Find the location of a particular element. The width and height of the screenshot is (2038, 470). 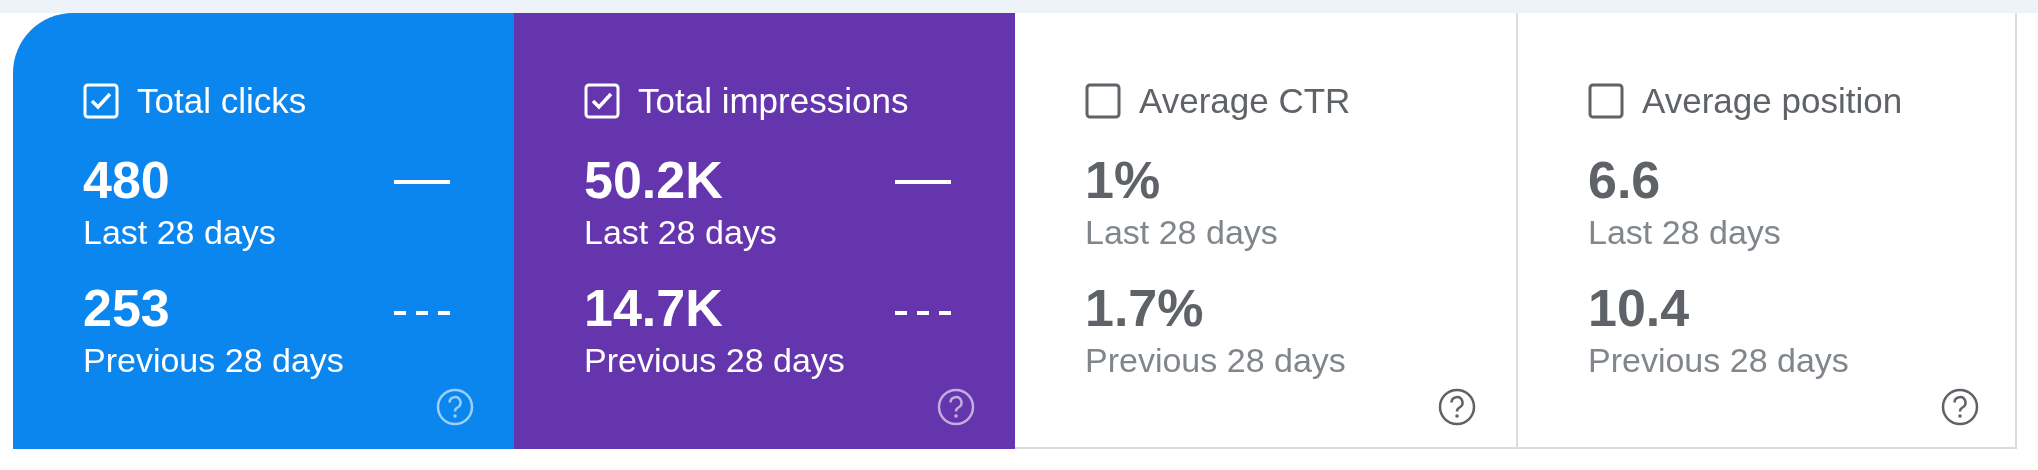

metric-title: Average CTR is located at coordinates (1245, 101).